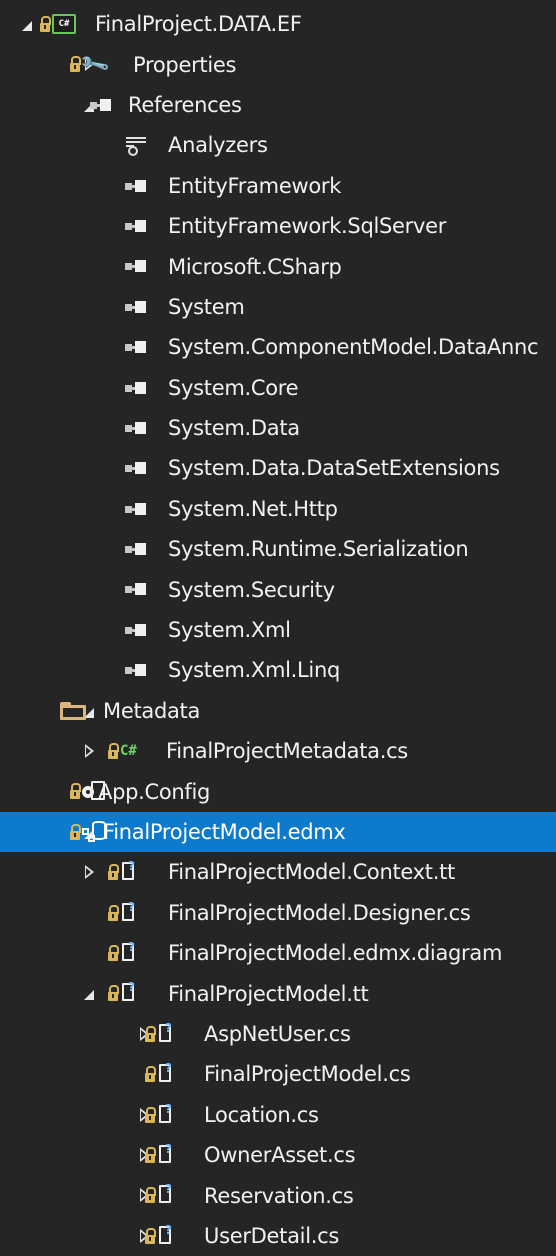  I want to click on tree-item-label: System.ComponentModel.DataAnnc, so click(353, 347).